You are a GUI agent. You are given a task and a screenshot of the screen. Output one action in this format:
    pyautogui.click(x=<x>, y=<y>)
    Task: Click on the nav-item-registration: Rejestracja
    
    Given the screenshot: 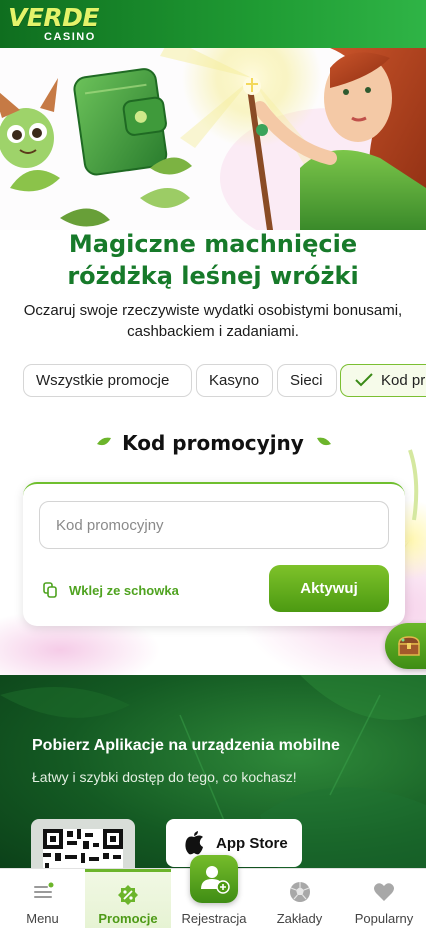 What is the action you would take?
    pyautogui.click(x=214, y=891)
    